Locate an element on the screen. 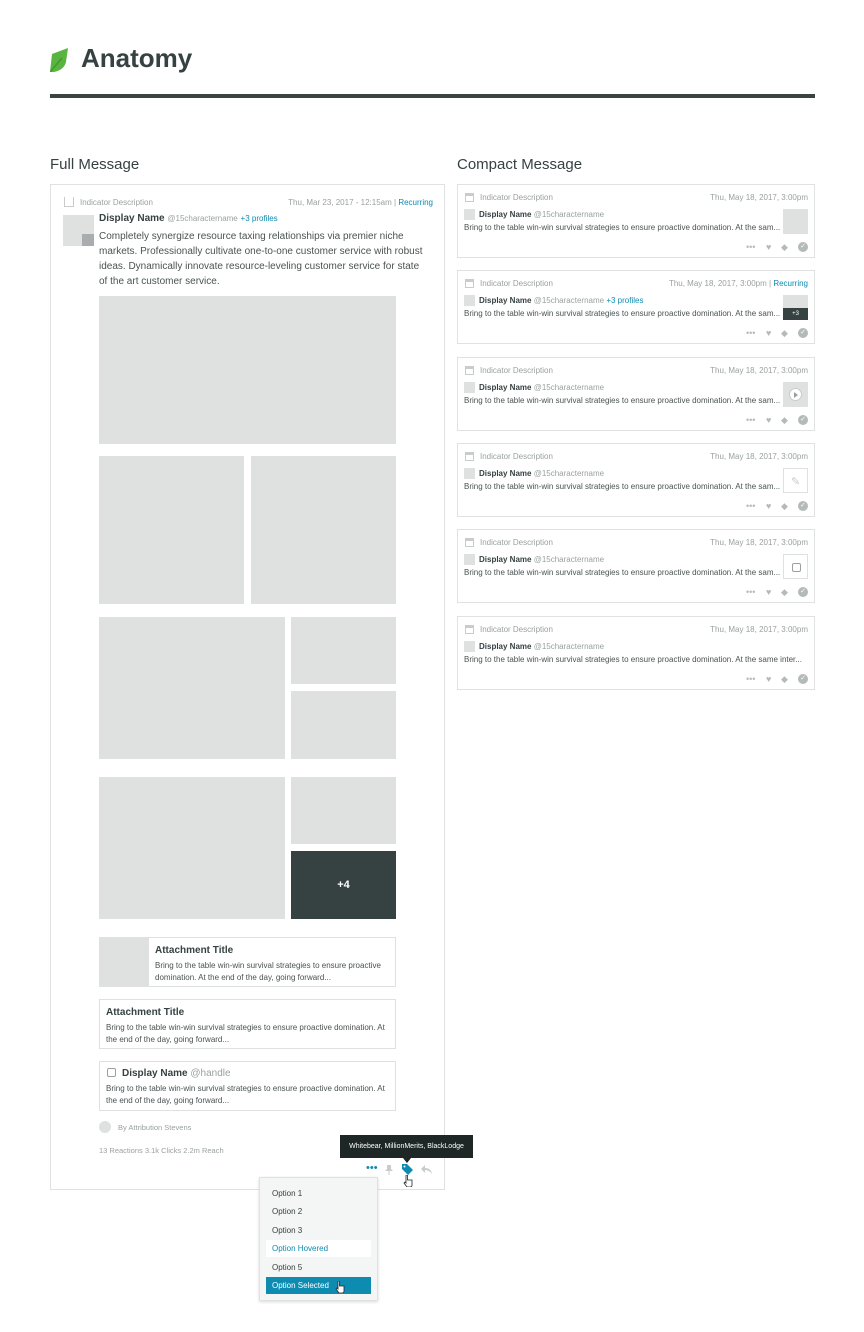 This screenshot has height=1332, width=864. image-triple-main is located at coordinates (192, 688).